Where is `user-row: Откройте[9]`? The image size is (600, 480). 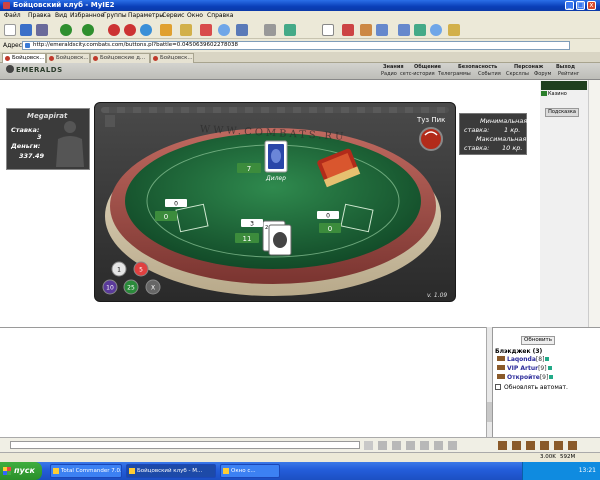
user-row: Откройте[9] is located at coordinates (525, 377).